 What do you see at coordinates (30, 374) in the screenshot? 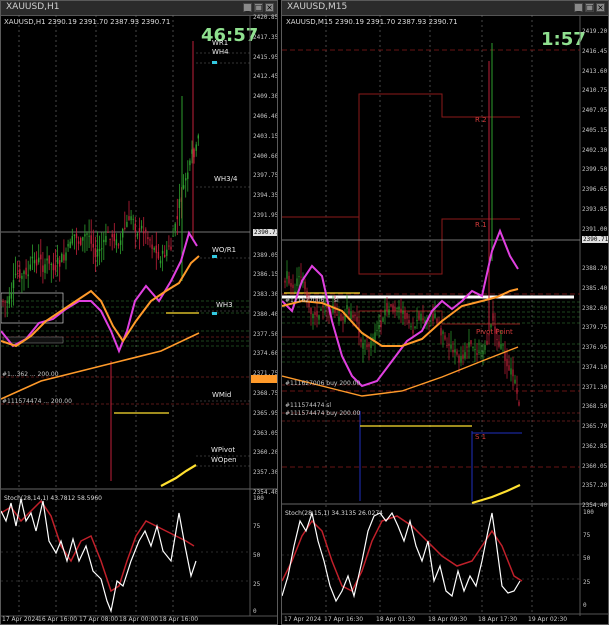
I see `order-label: #1...362 ... 200.00` at bounding box center [30, 374].